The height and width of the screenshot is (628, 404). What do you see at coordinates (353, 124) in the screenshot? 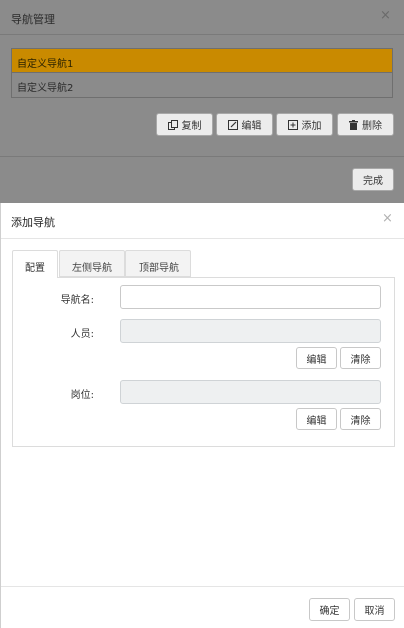
I see `trash-icon` at bounding box center [353, 124].